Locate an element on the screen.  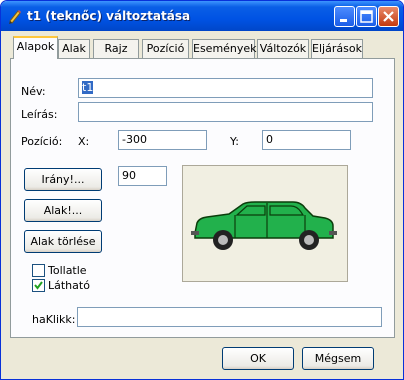
window-title: t1 (teknőc) változtatása is located at coordinates (109, 16).